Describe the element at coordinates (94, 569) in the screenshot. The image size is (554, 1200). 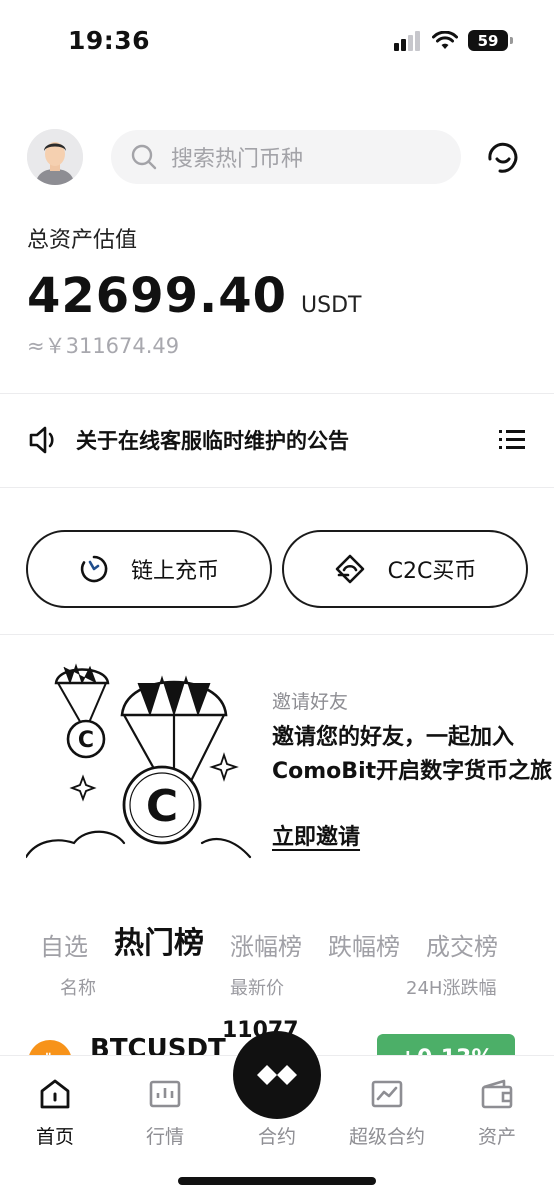
I see `deposit-clock-icon` at that location.